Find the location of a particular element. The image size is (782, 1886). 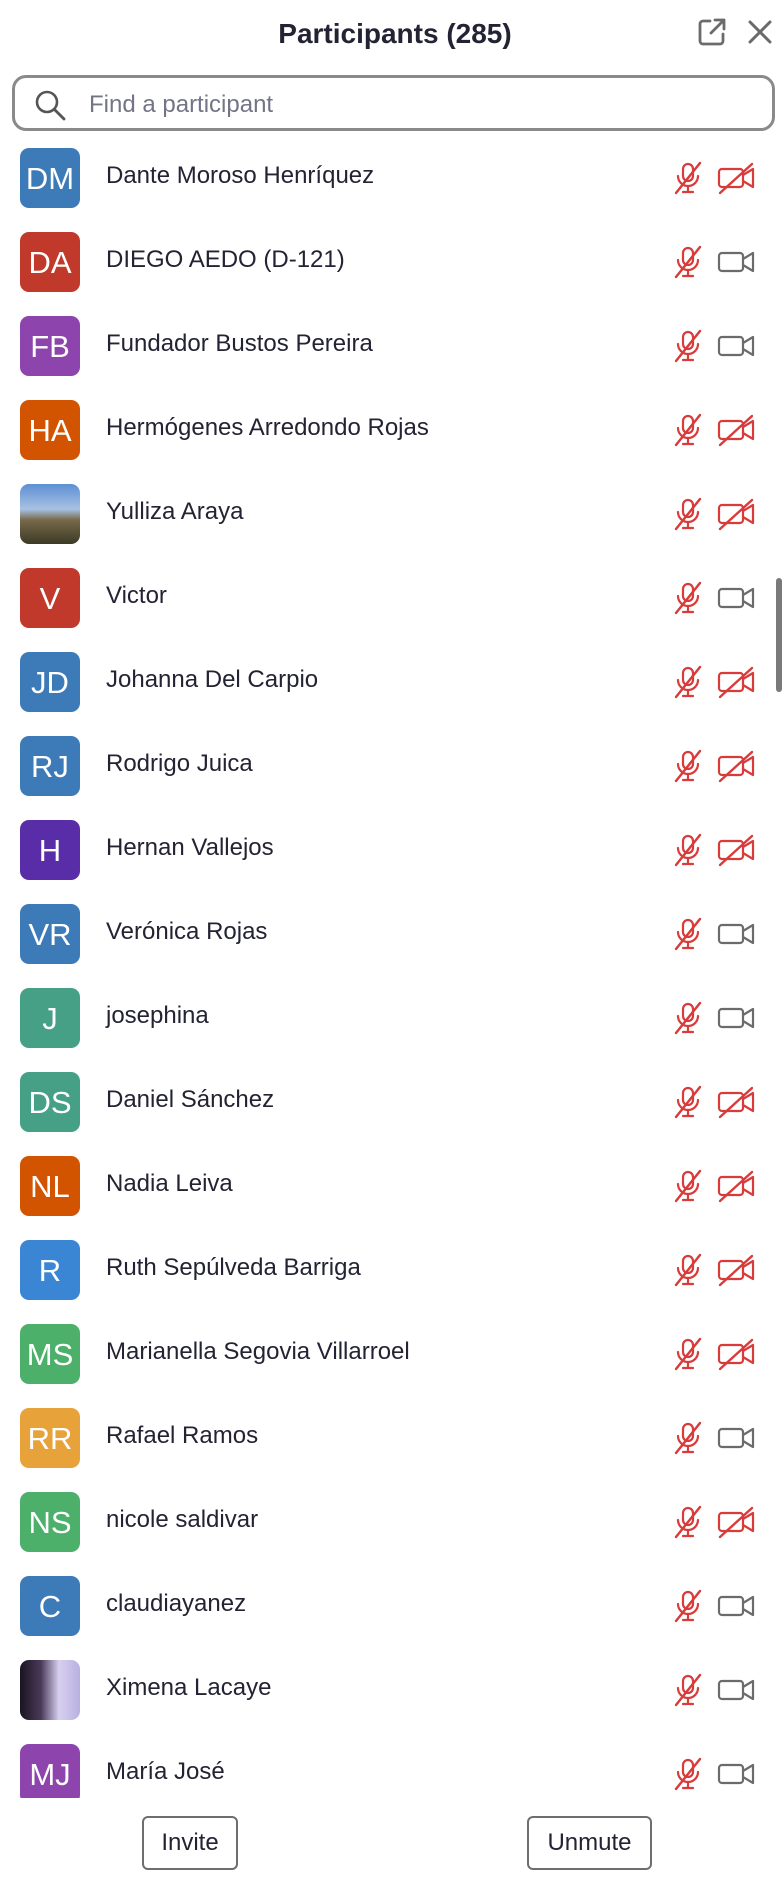

avatar: RR is located at coordinates (50, 1438).